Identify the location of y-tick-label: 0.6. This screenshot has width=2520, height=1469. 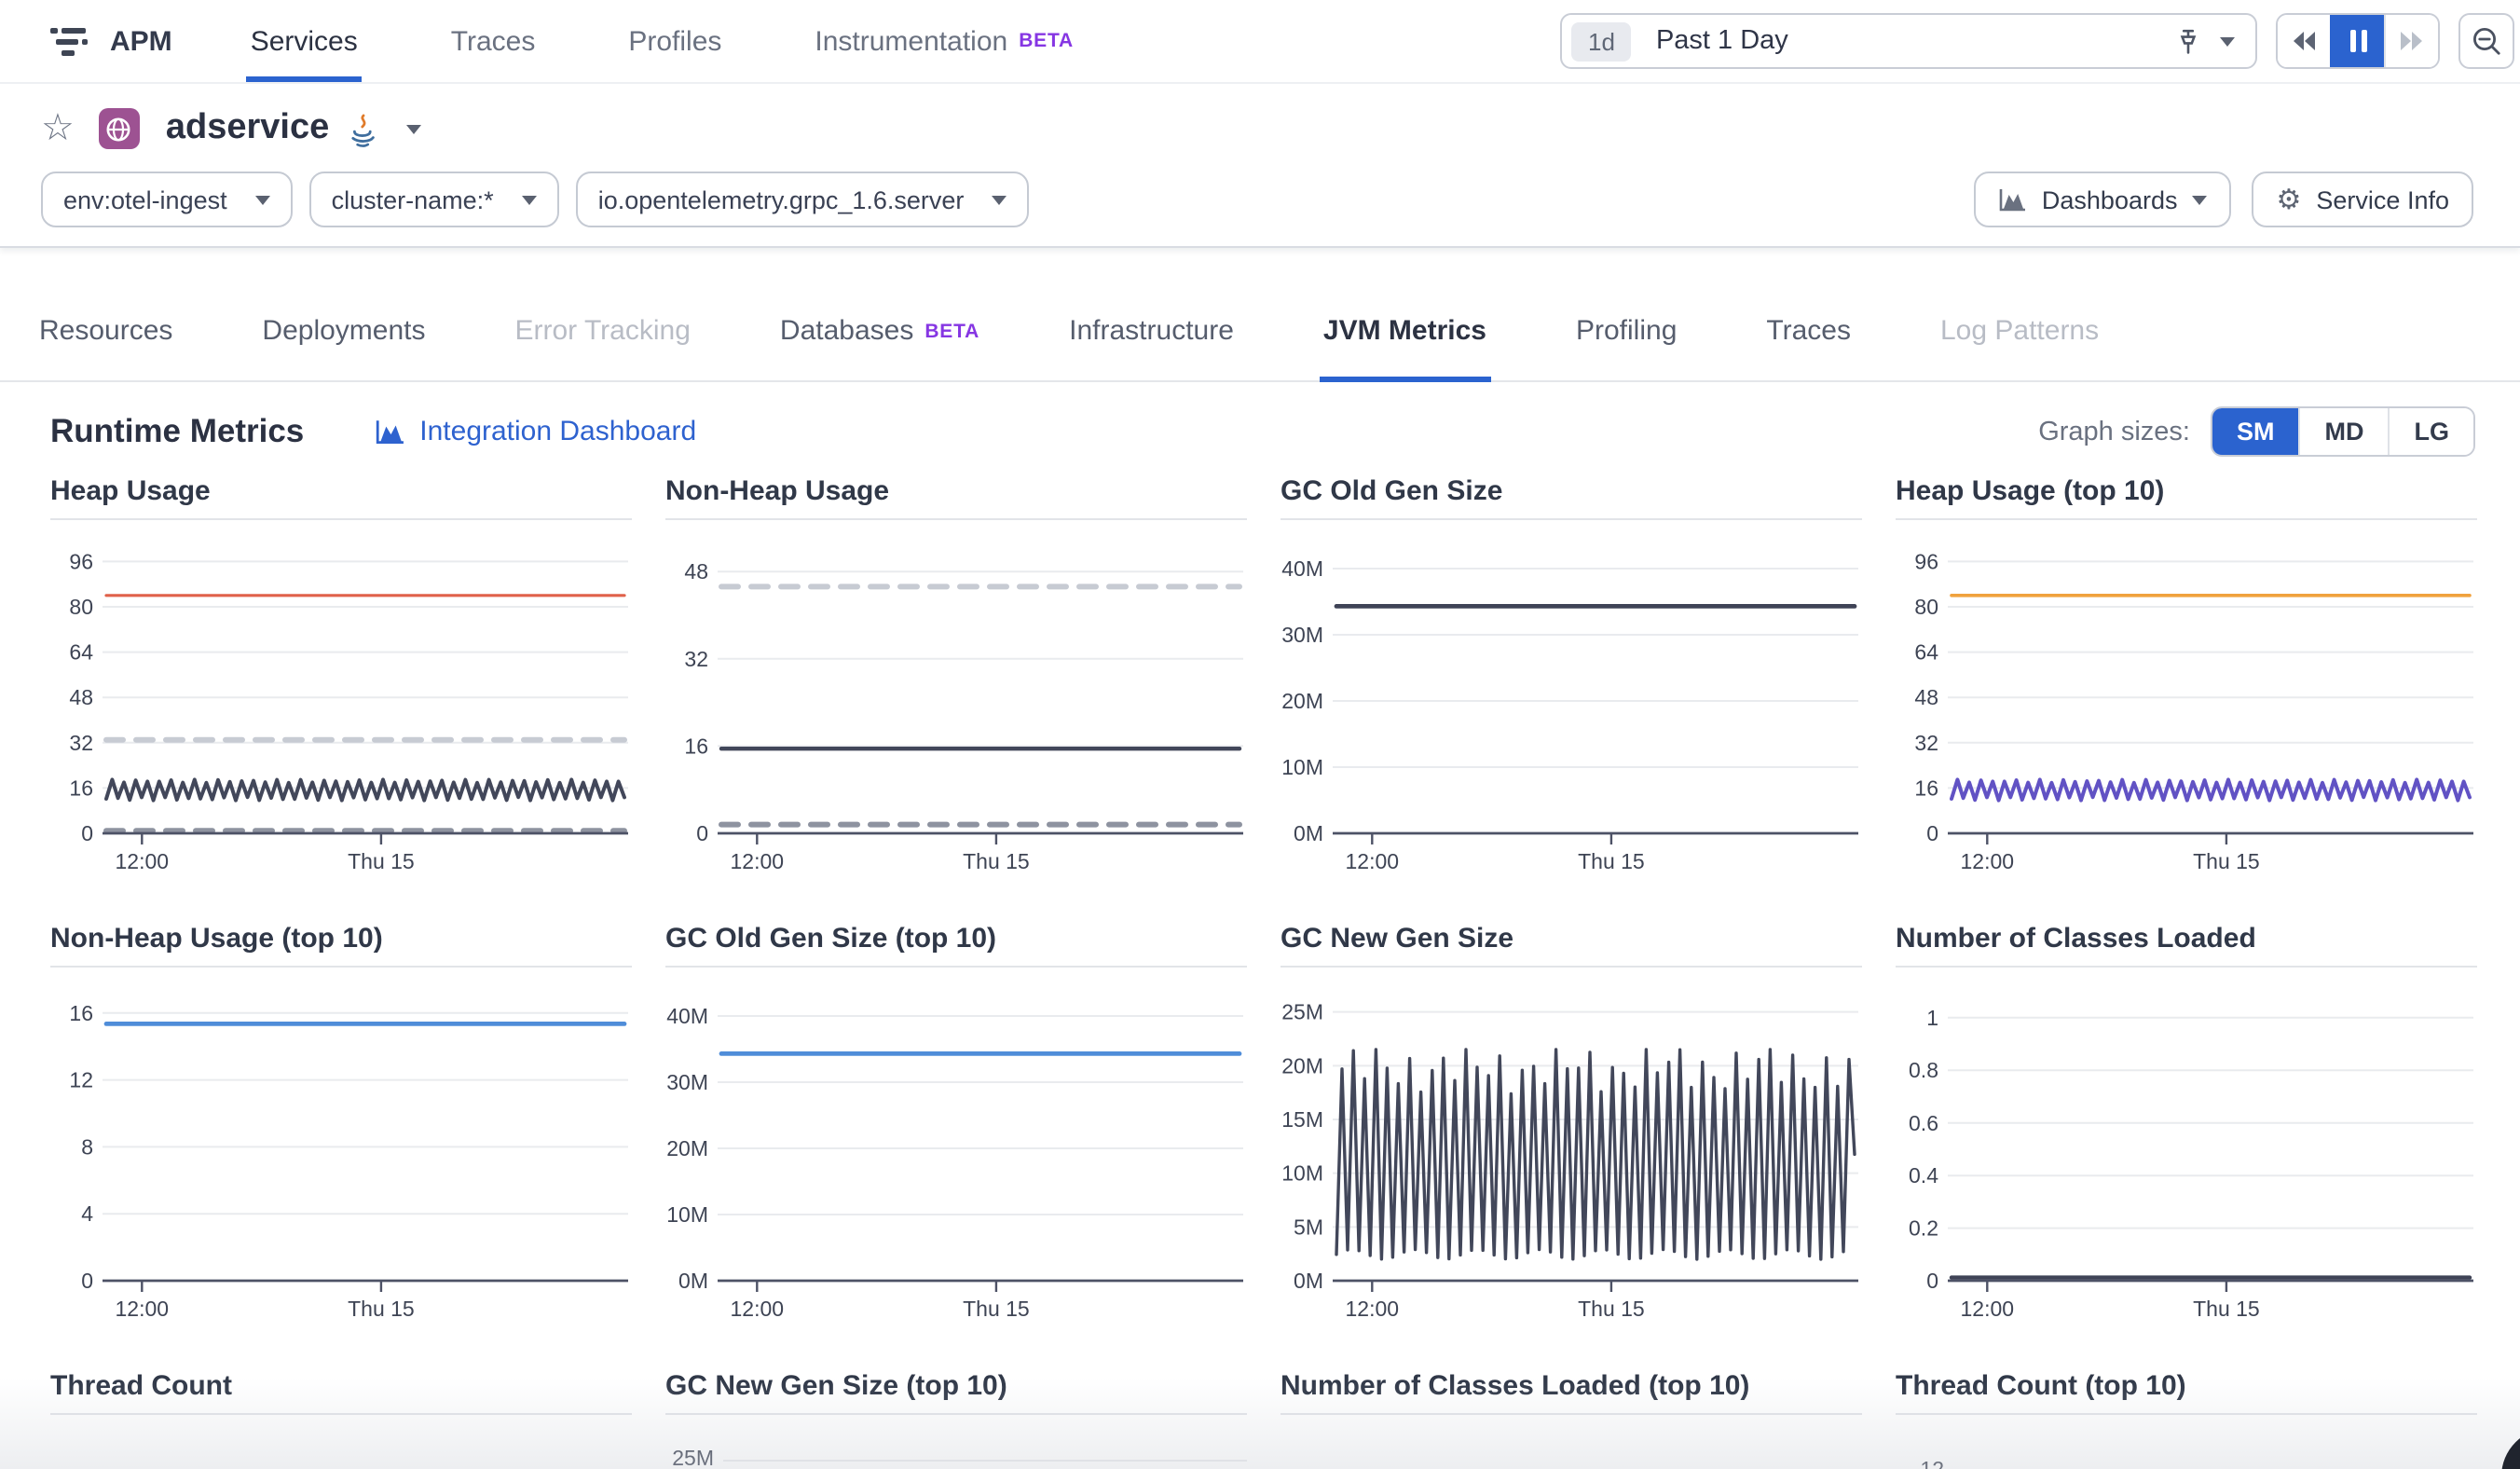
(1923, 1123).